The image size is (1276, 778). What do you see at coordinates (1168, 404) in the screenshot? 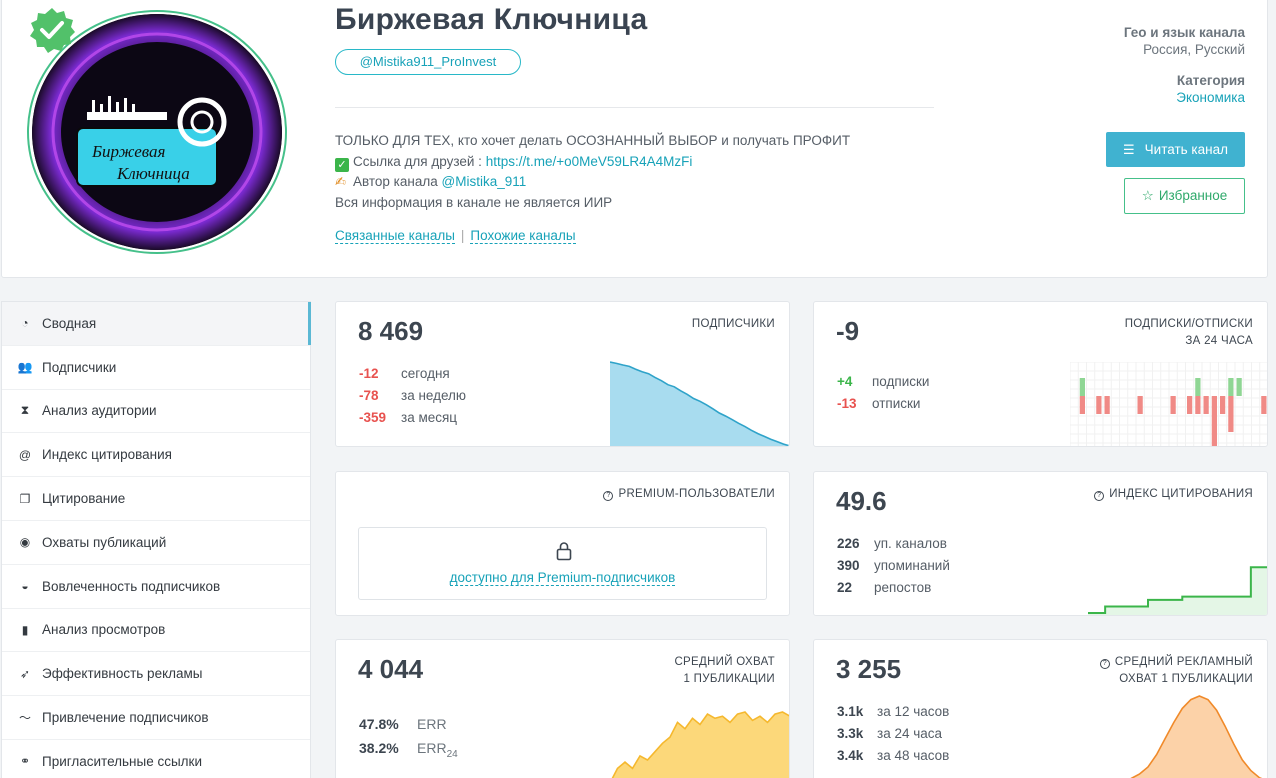
I see `subs-unsubs-bar-chart` at bounding box center [1168, 404].